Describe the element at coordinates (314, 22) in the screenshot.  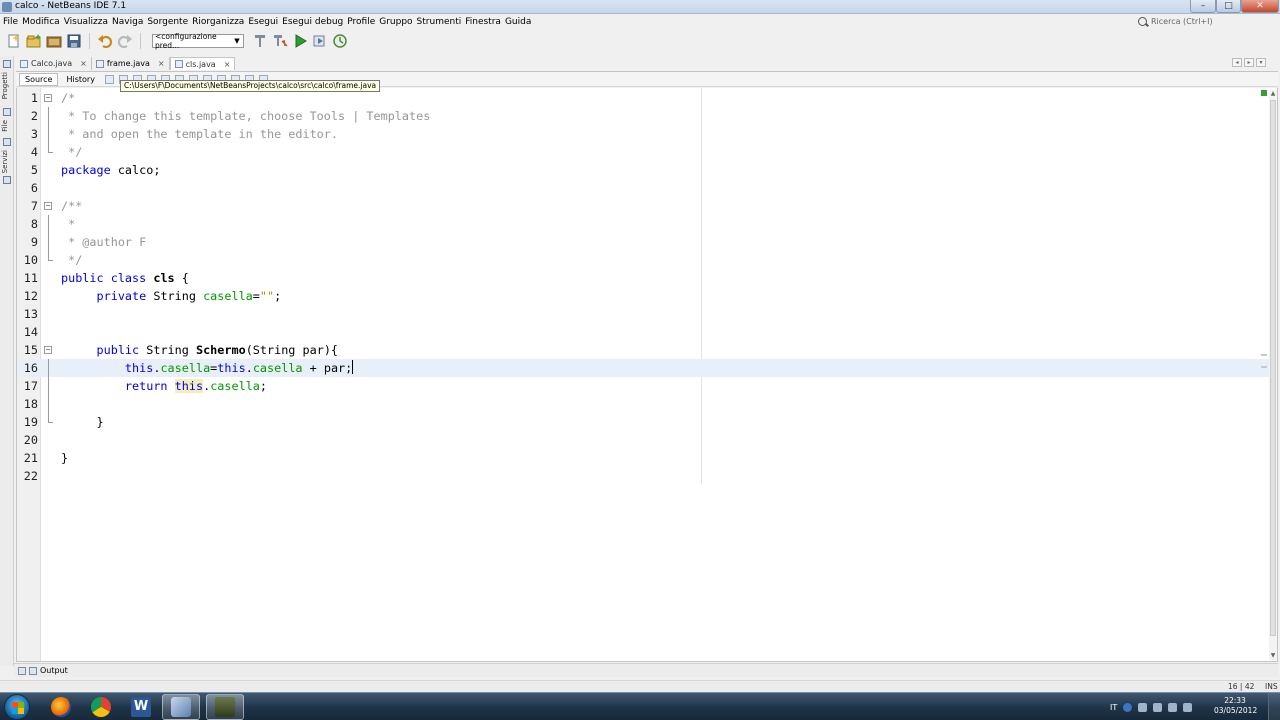
I see `menu-esegui-debug: Esegui debug` at that location.